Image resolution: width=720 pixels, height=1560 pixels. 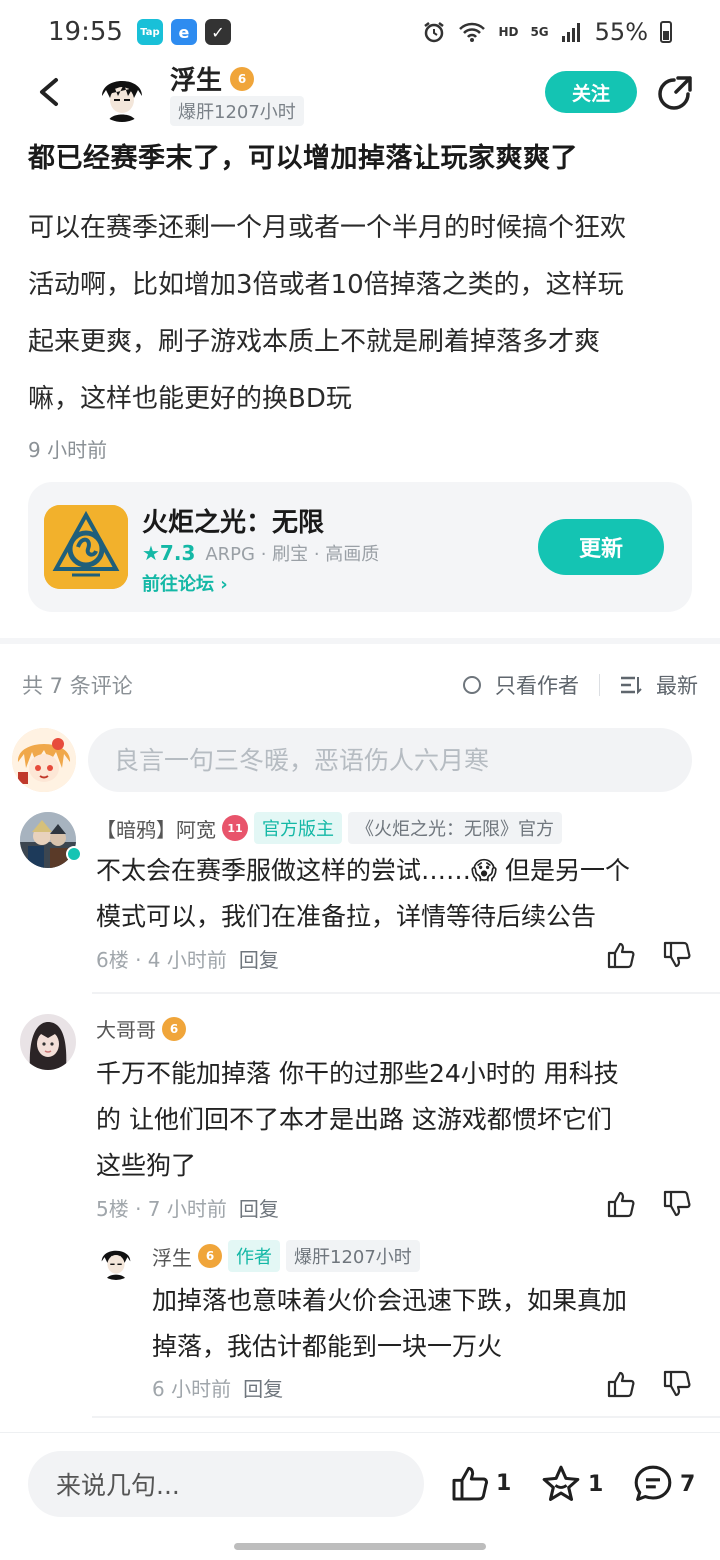 I want to click on battery-icon, so click(x=666, y=32).